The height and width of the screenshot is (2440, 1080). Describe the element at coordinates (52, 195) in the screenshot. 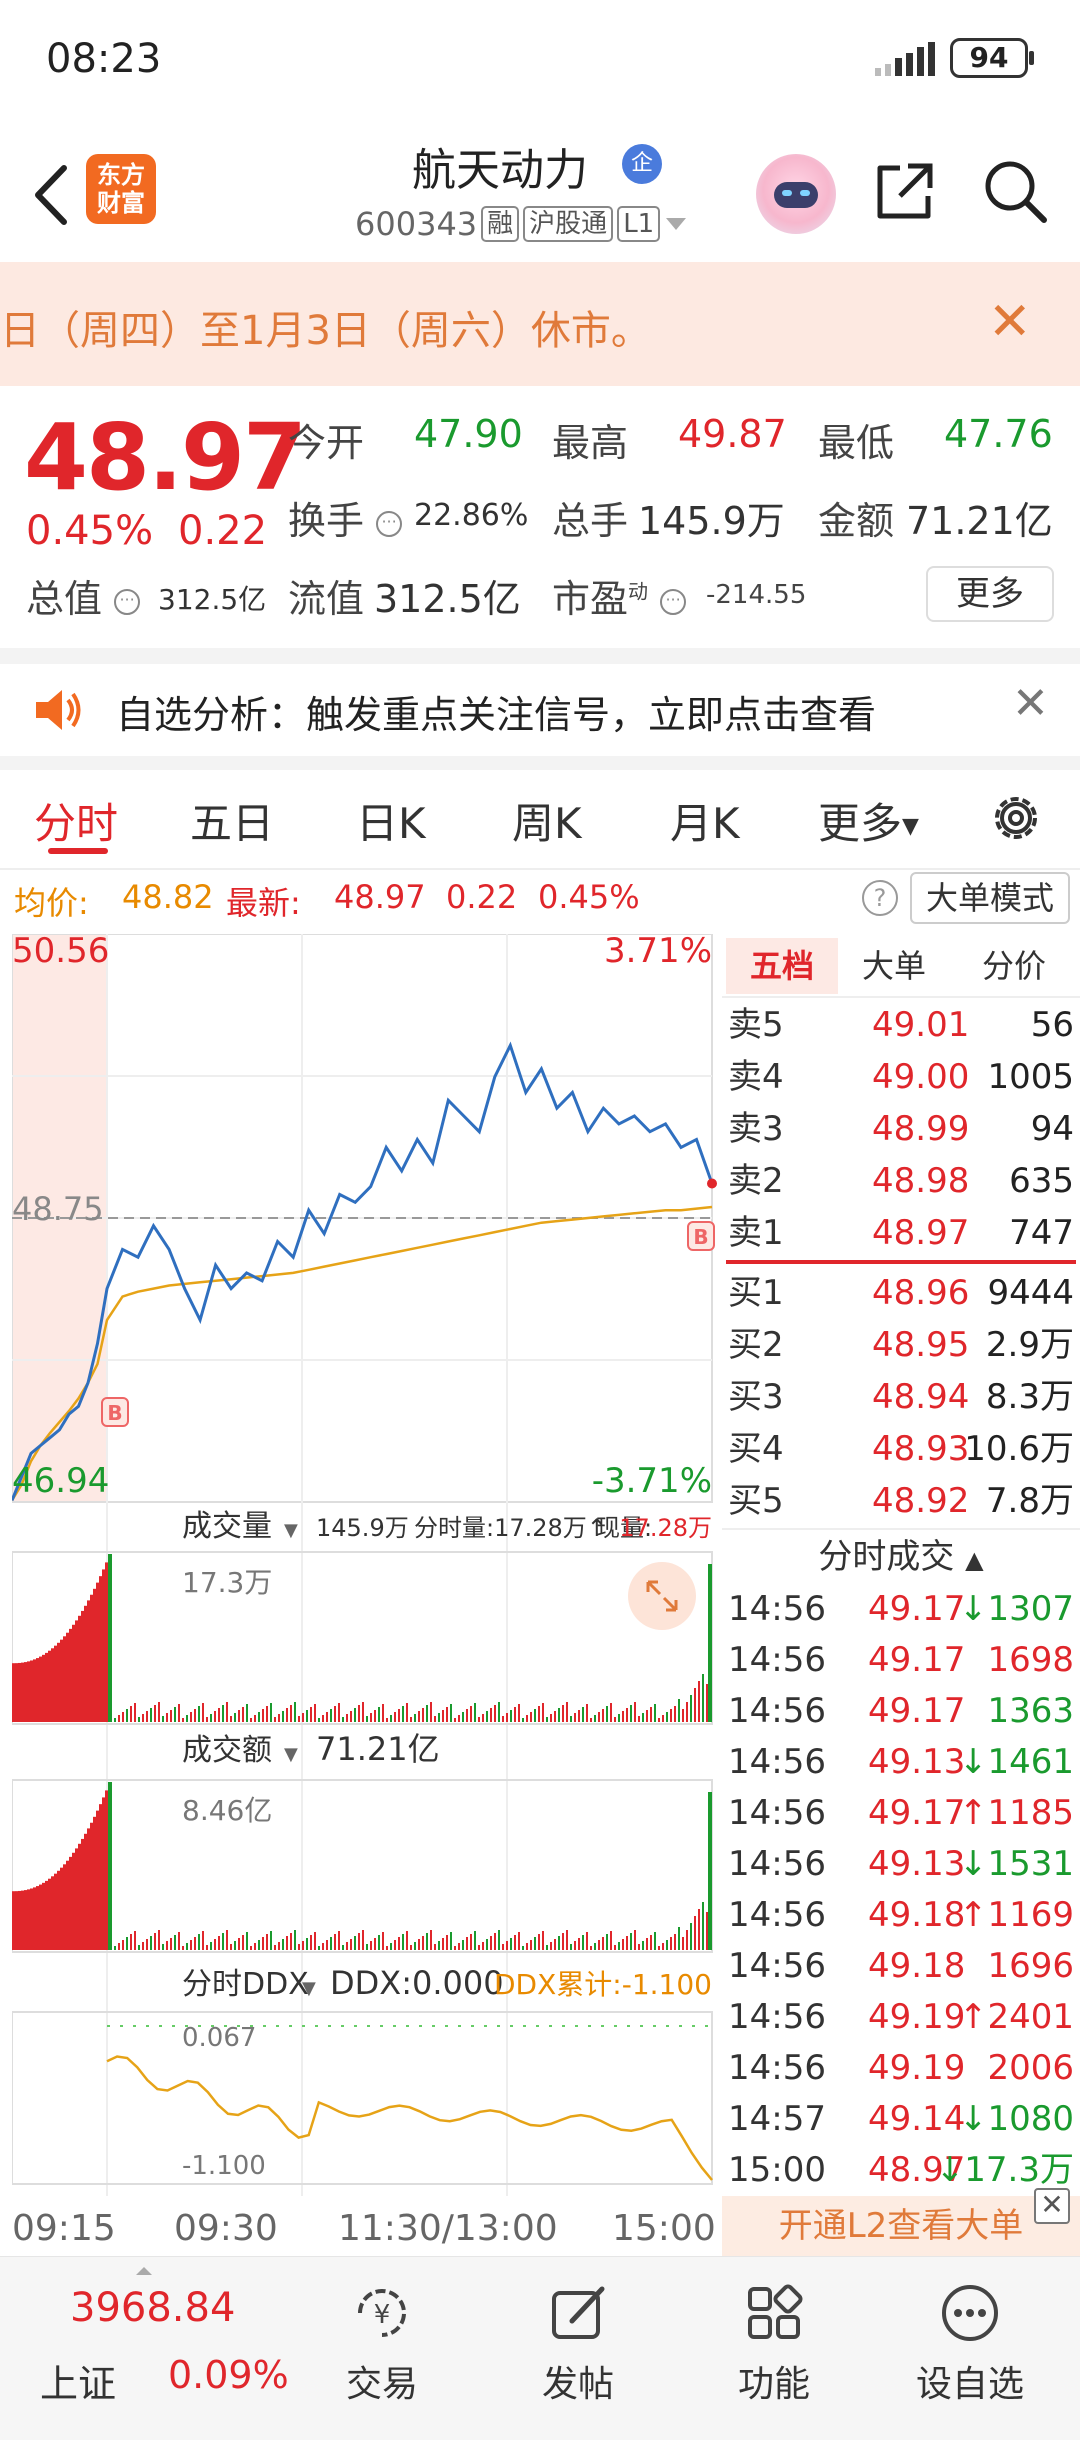

I see `back-arrow-icon` at that location.